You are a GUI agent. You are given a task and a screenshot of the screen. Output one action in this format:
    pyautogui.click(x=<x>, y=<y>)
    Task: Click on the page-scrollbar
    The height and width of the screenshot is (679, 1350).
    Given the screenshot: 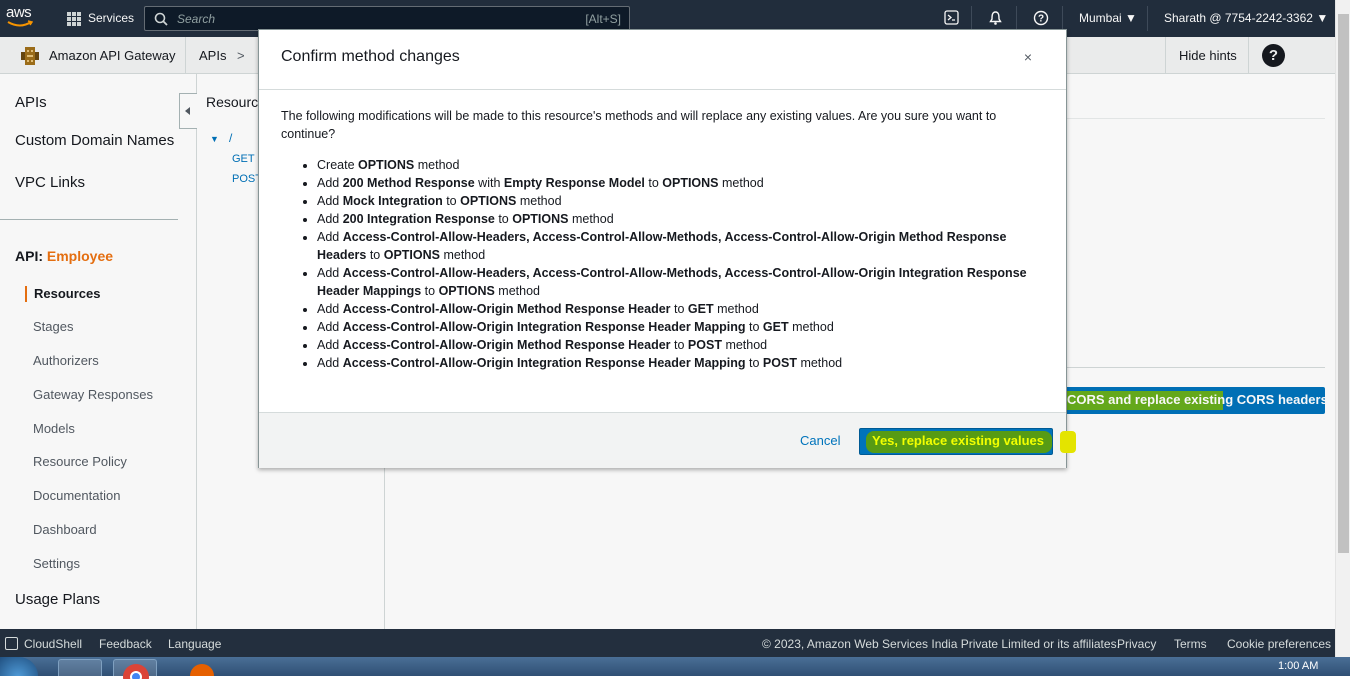 What is the action you would take?
    pyautogui.click(x=1342, y=328)
    